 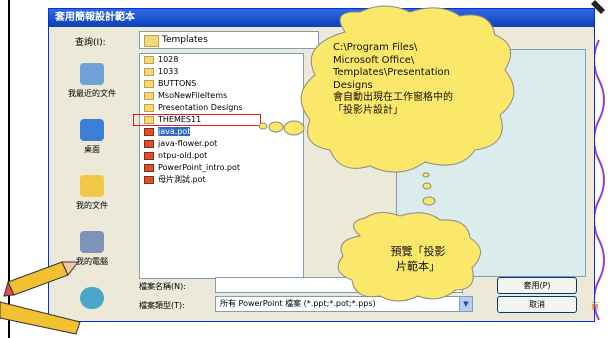 I want to click on callout-line: C:\Program Files\, so click(x=375, y=47).